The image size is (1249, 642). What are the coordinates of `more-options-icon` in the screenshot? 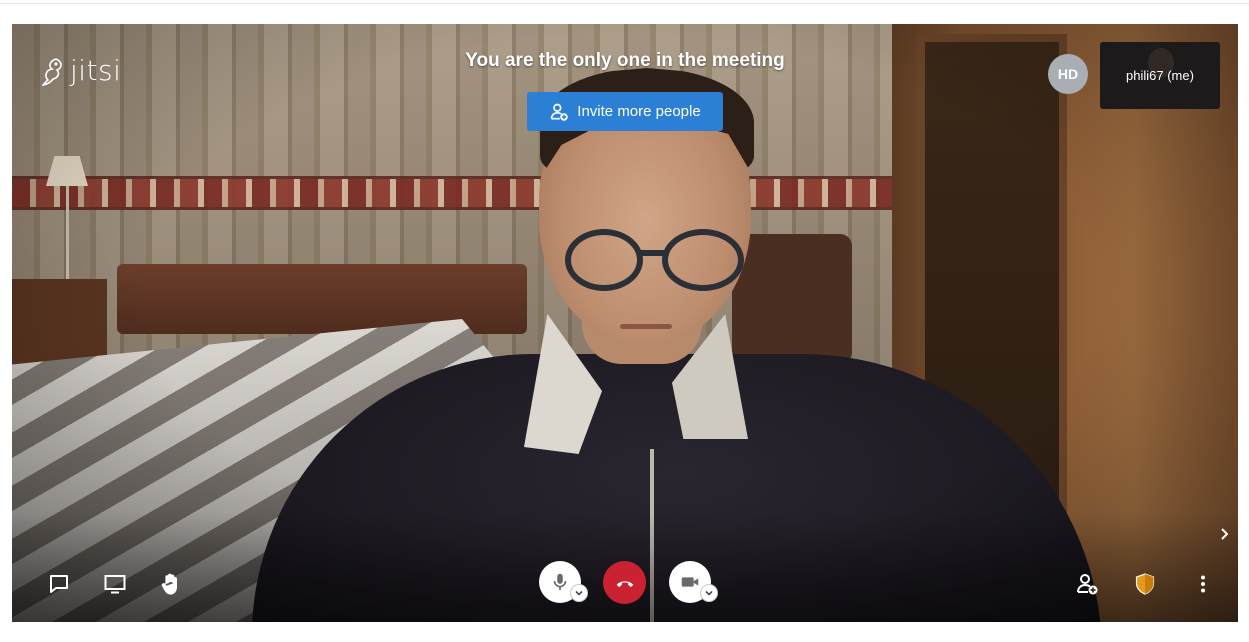 It's located at (1203, 584).